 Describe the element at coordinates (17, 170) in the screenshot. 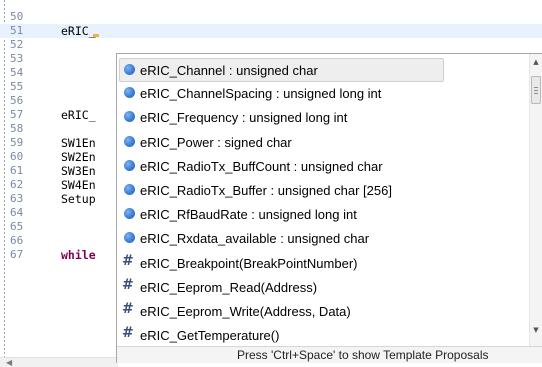

I see `line-number: 61` at that location.